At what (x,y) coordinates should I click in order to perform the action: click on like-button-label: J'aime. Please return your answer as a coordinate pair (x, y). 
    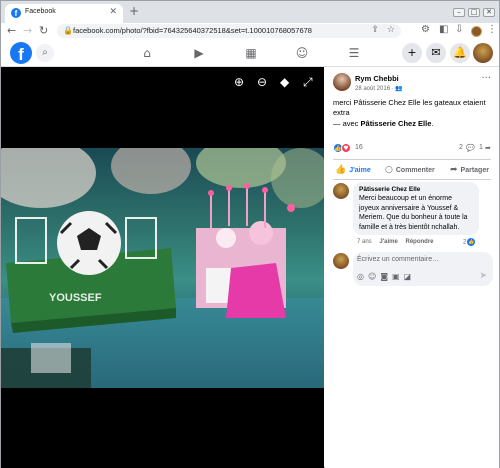
    Looking at the image, I should click on (360, 170).